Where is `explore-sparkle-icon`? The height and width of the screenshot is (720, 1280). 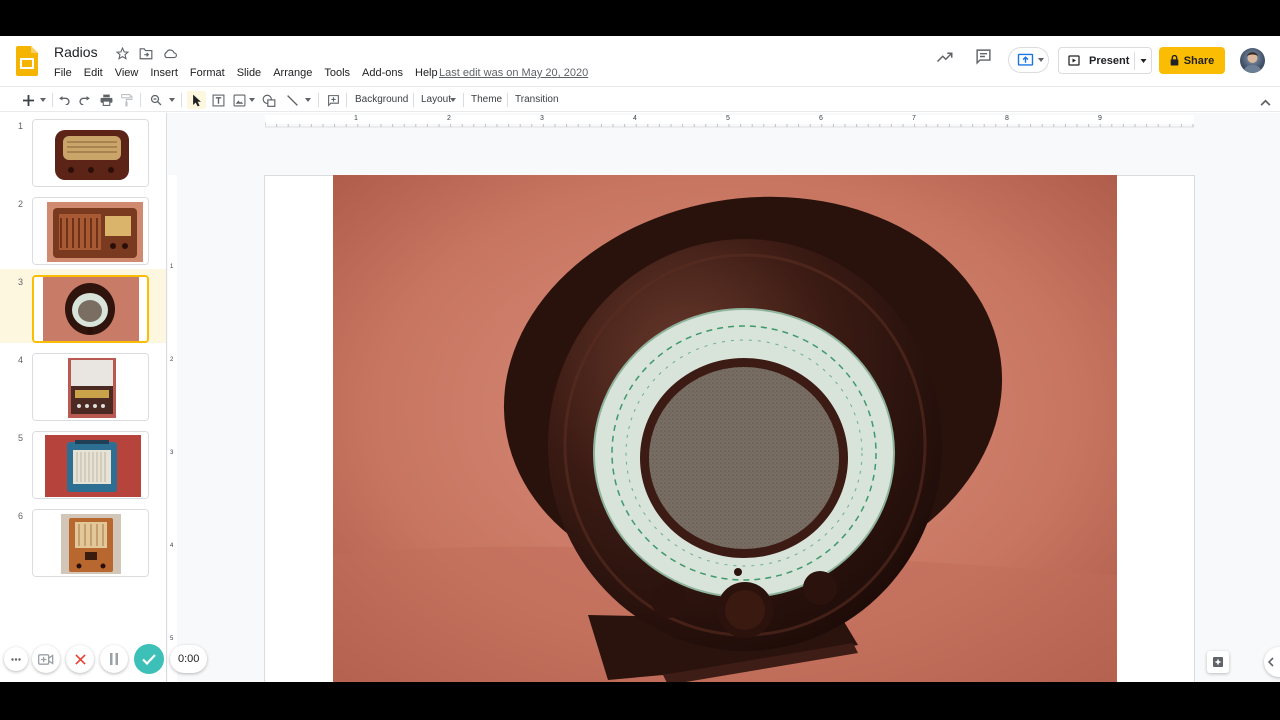 explore-sparkle-icon is located at coordinates (1218, 662).